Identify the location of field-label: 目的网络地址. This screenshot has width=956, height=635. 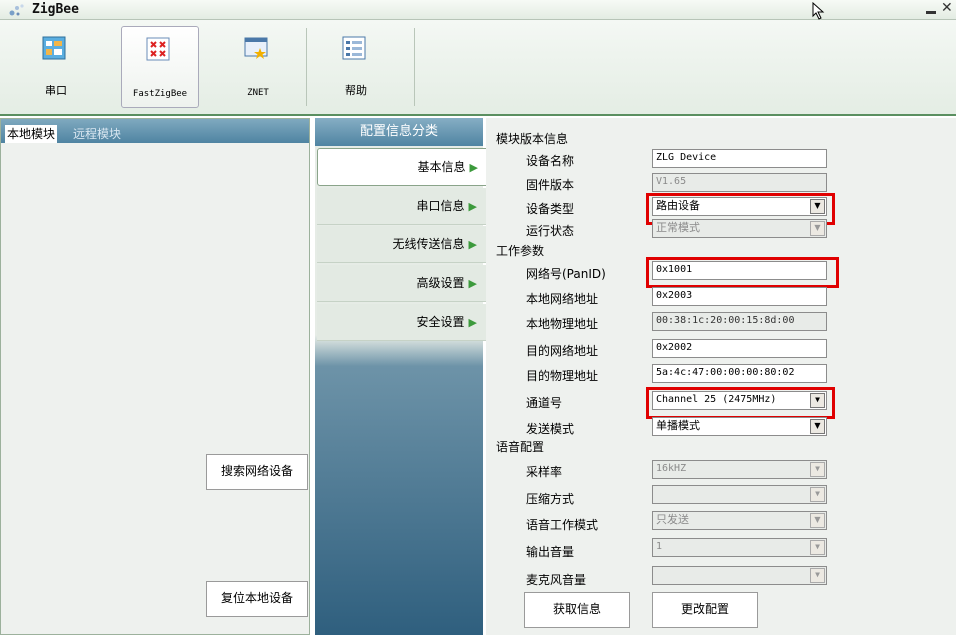
(562, 351).